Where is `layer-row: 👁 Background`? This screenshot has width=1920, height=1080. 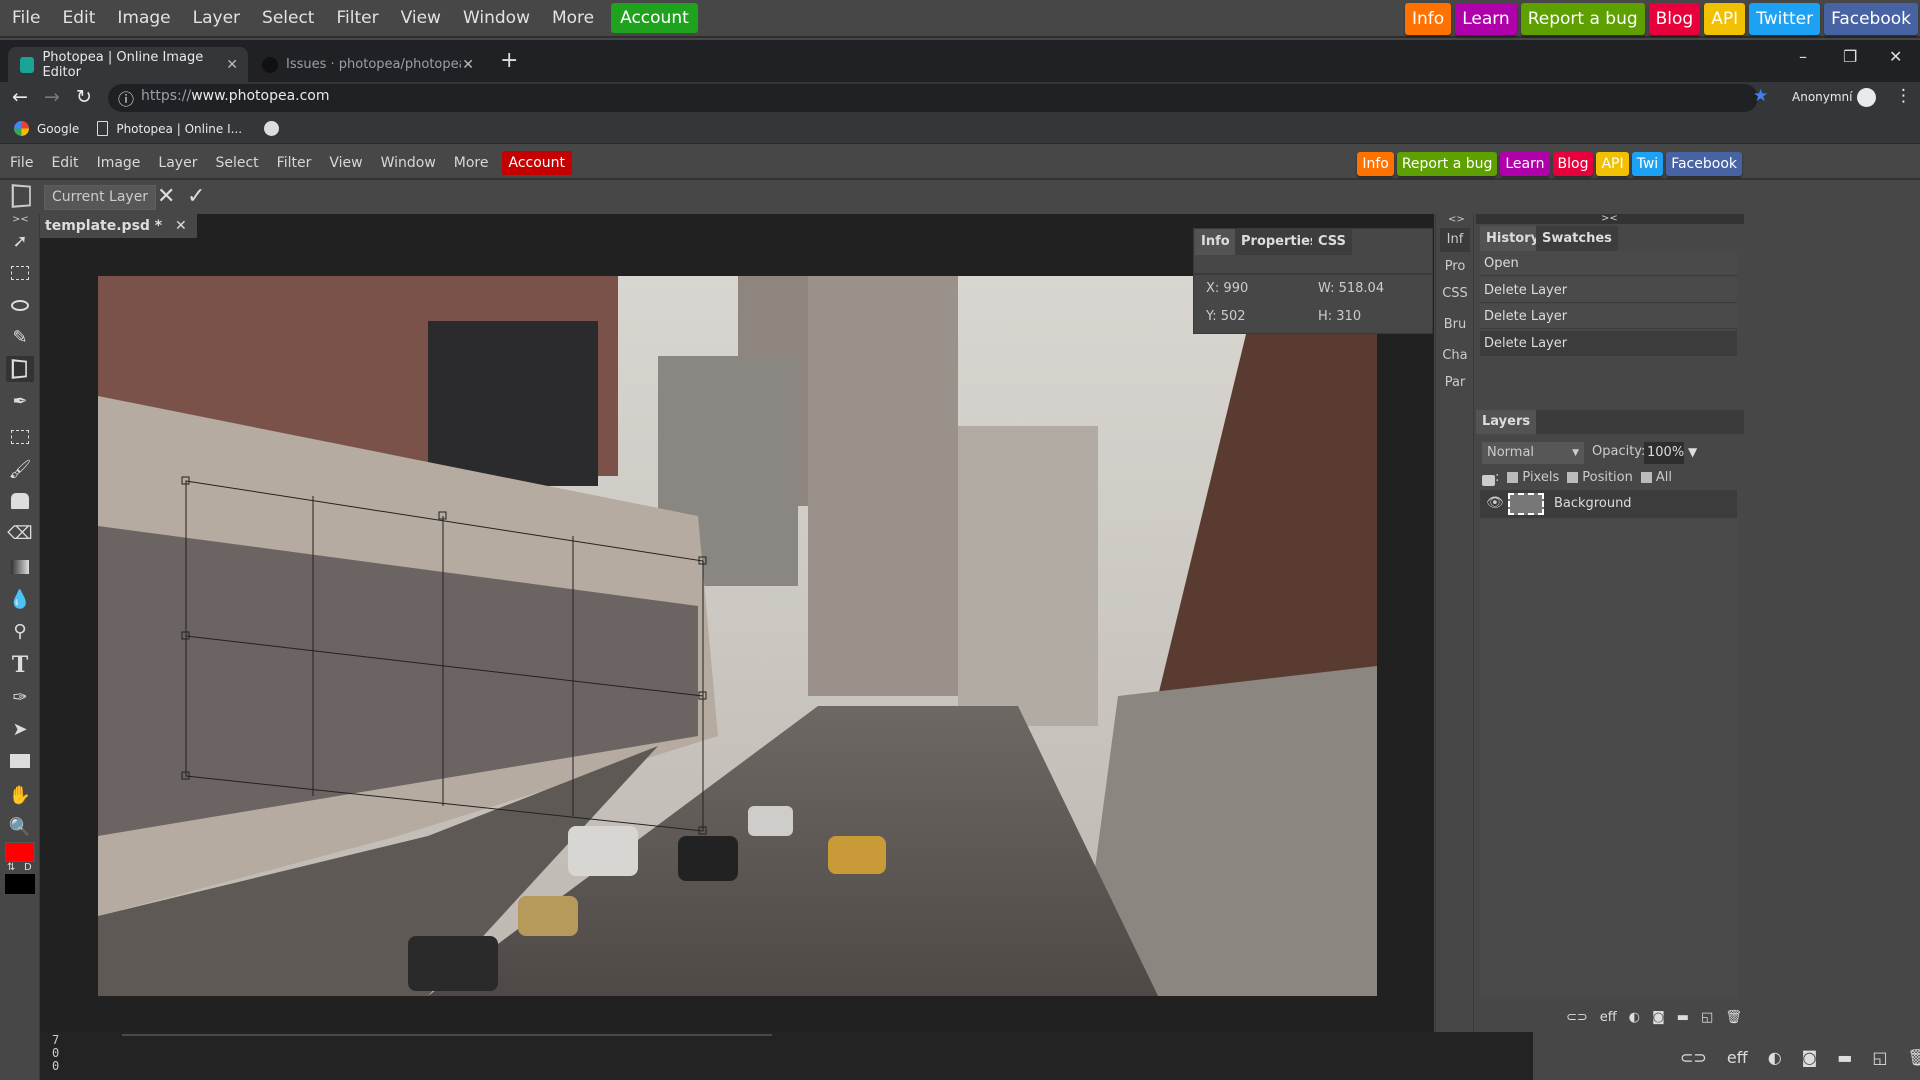 layer-row: 👁 Background is located at coordinates (1608, 504).